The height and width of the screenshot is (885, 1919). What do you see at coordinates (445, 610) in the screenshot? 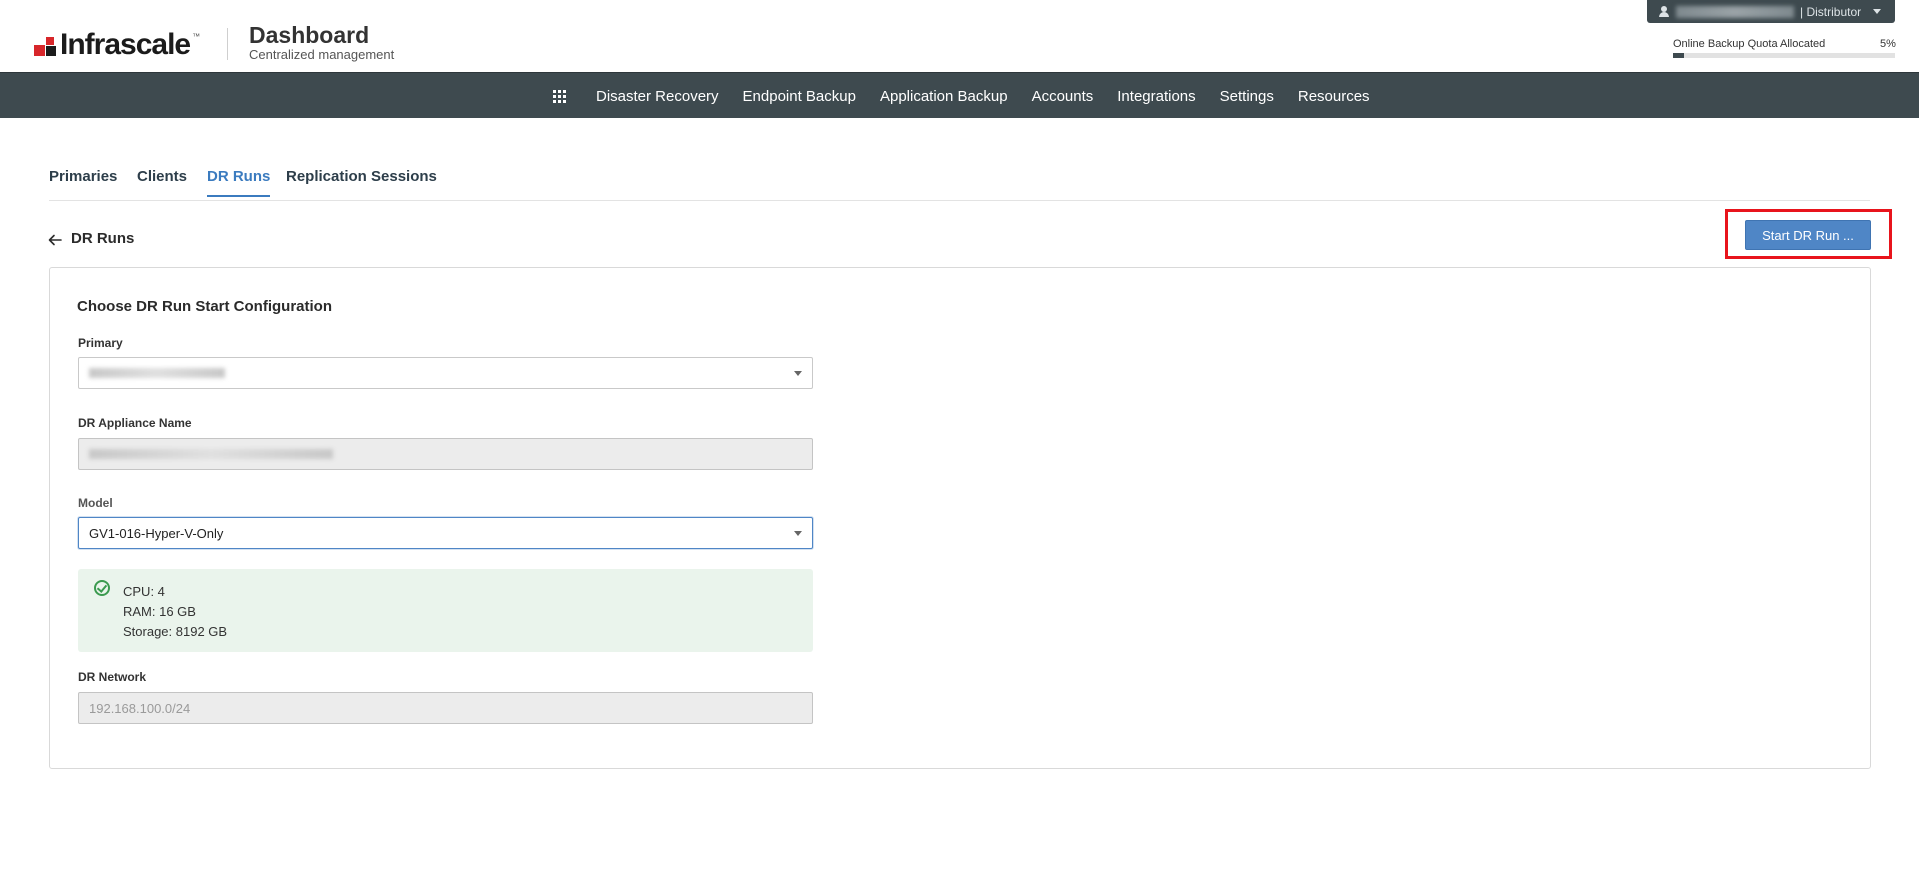
I see `model-spec-box: CPU: 4 RAM: 16 GB Storage: 8192 GB` at bounding box center [445, 610].